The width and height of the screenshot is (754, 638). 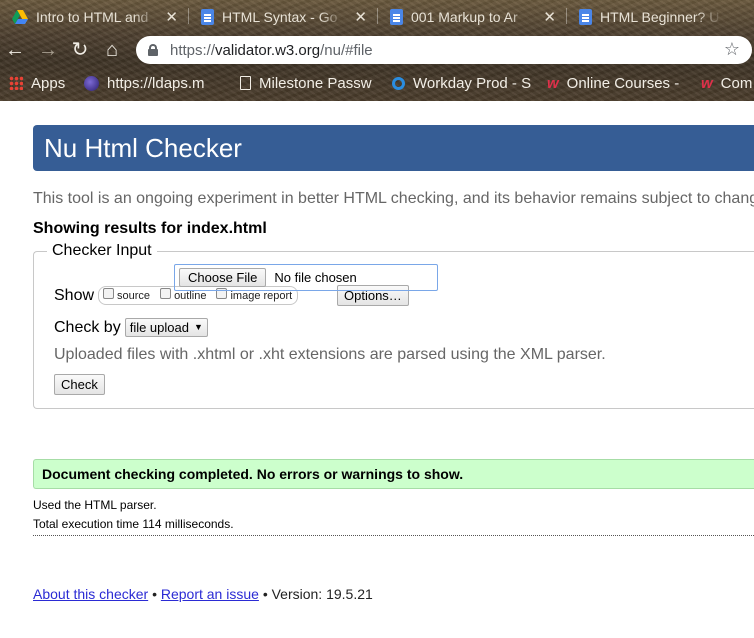 What do you see at coordinates (166, 293) in the screenshot?
I see `outline-checkbox` at bounding box center [166, 293].